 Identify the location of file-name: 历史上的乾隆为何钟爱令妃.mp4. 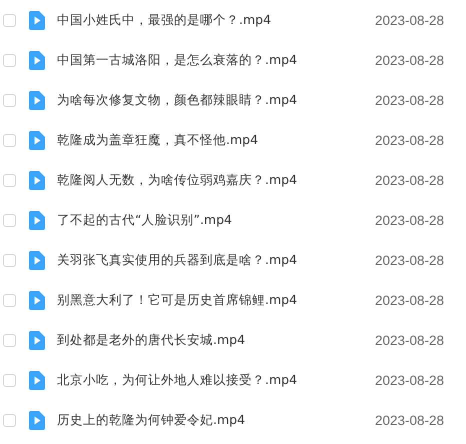
(216, 420).